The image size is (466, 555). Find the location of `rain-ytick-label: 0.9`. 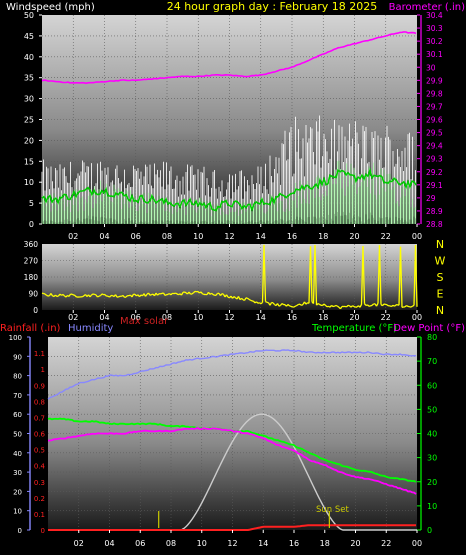

rain-ytick-label: 0.9 is located at coordinates (39, 386).